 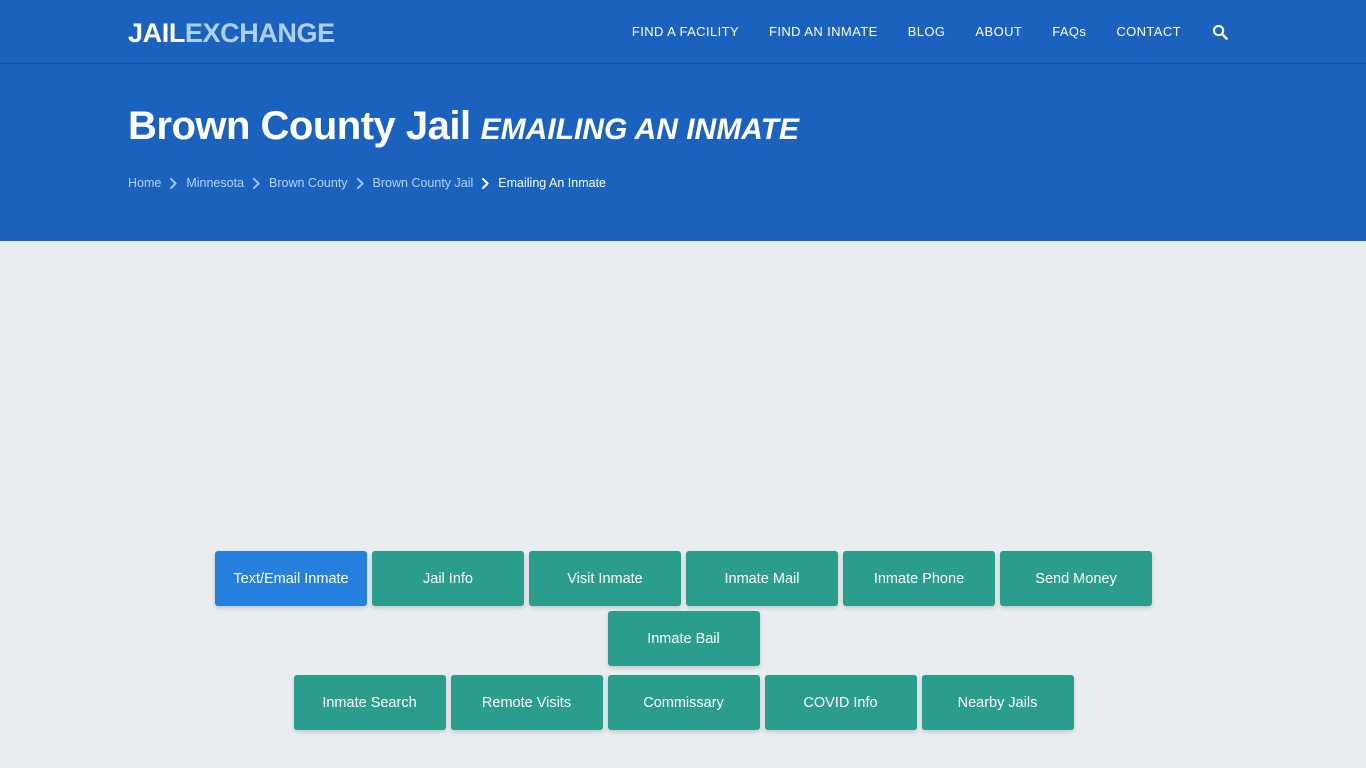 I want to click on breadcrumb-item-brown-county: Brown County, so click(x=308, y=183).